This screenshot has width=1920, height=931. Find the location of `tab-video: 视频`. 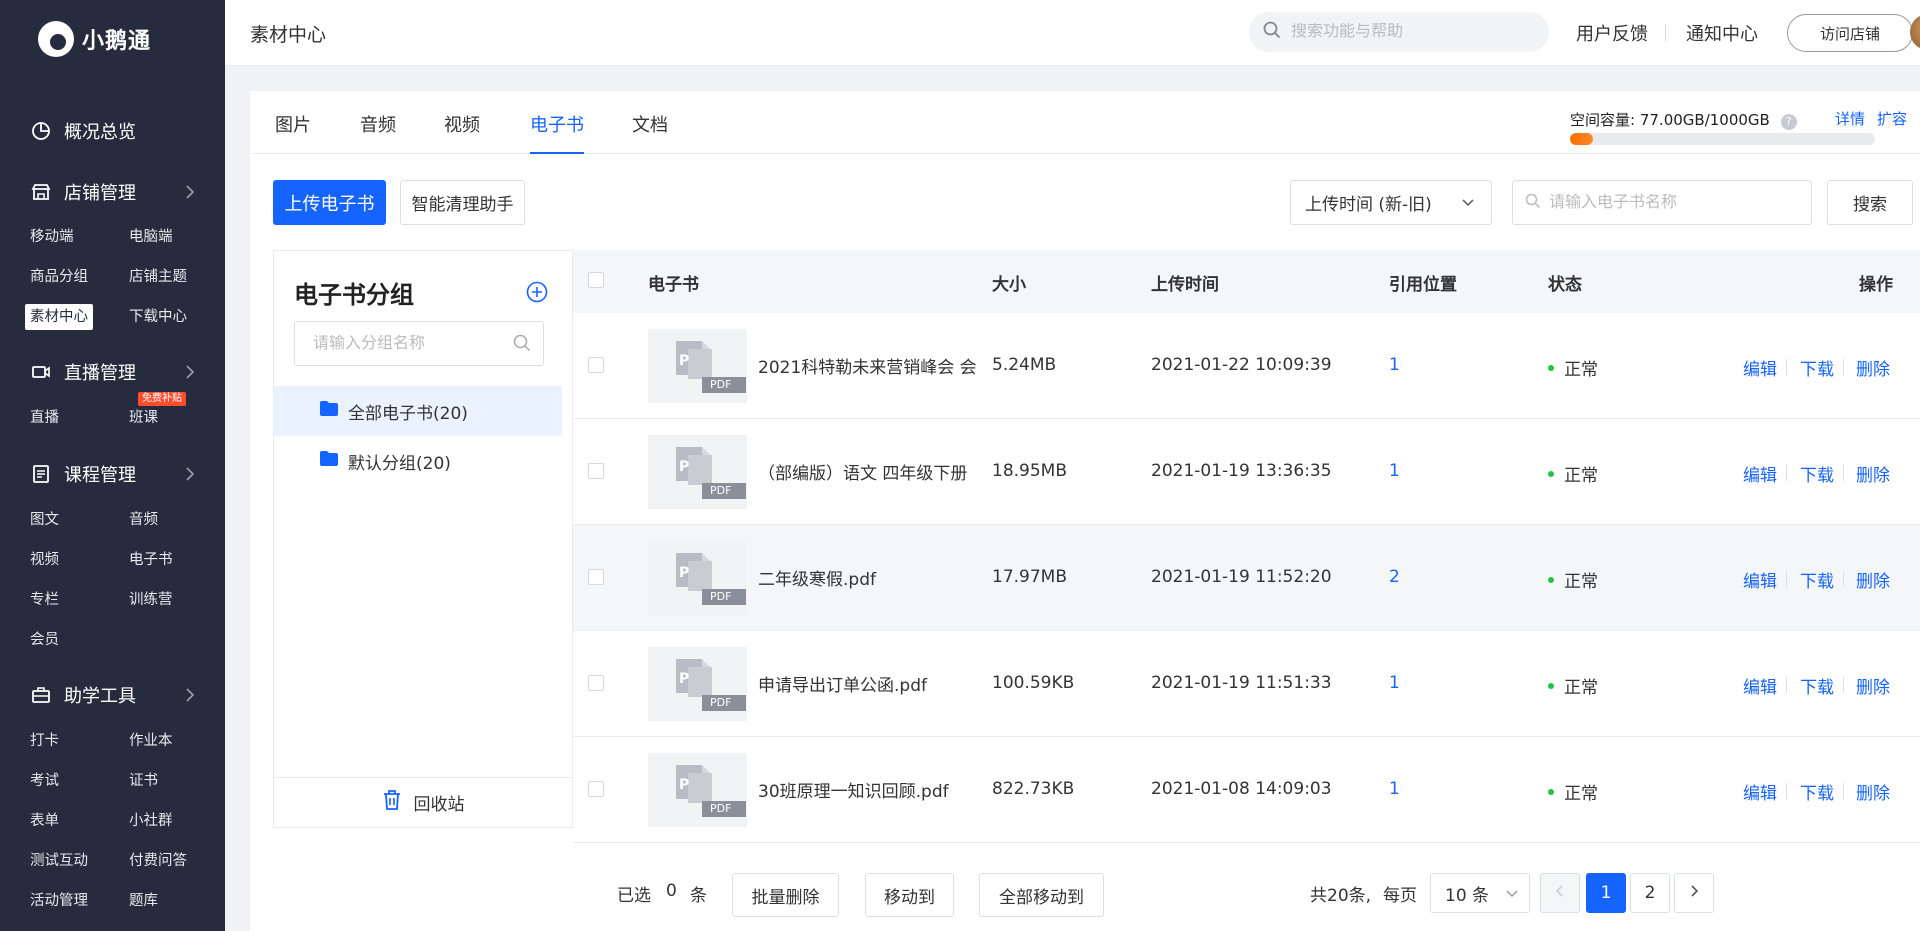

tab-video: 视频 is located at coordinates (462, 132).